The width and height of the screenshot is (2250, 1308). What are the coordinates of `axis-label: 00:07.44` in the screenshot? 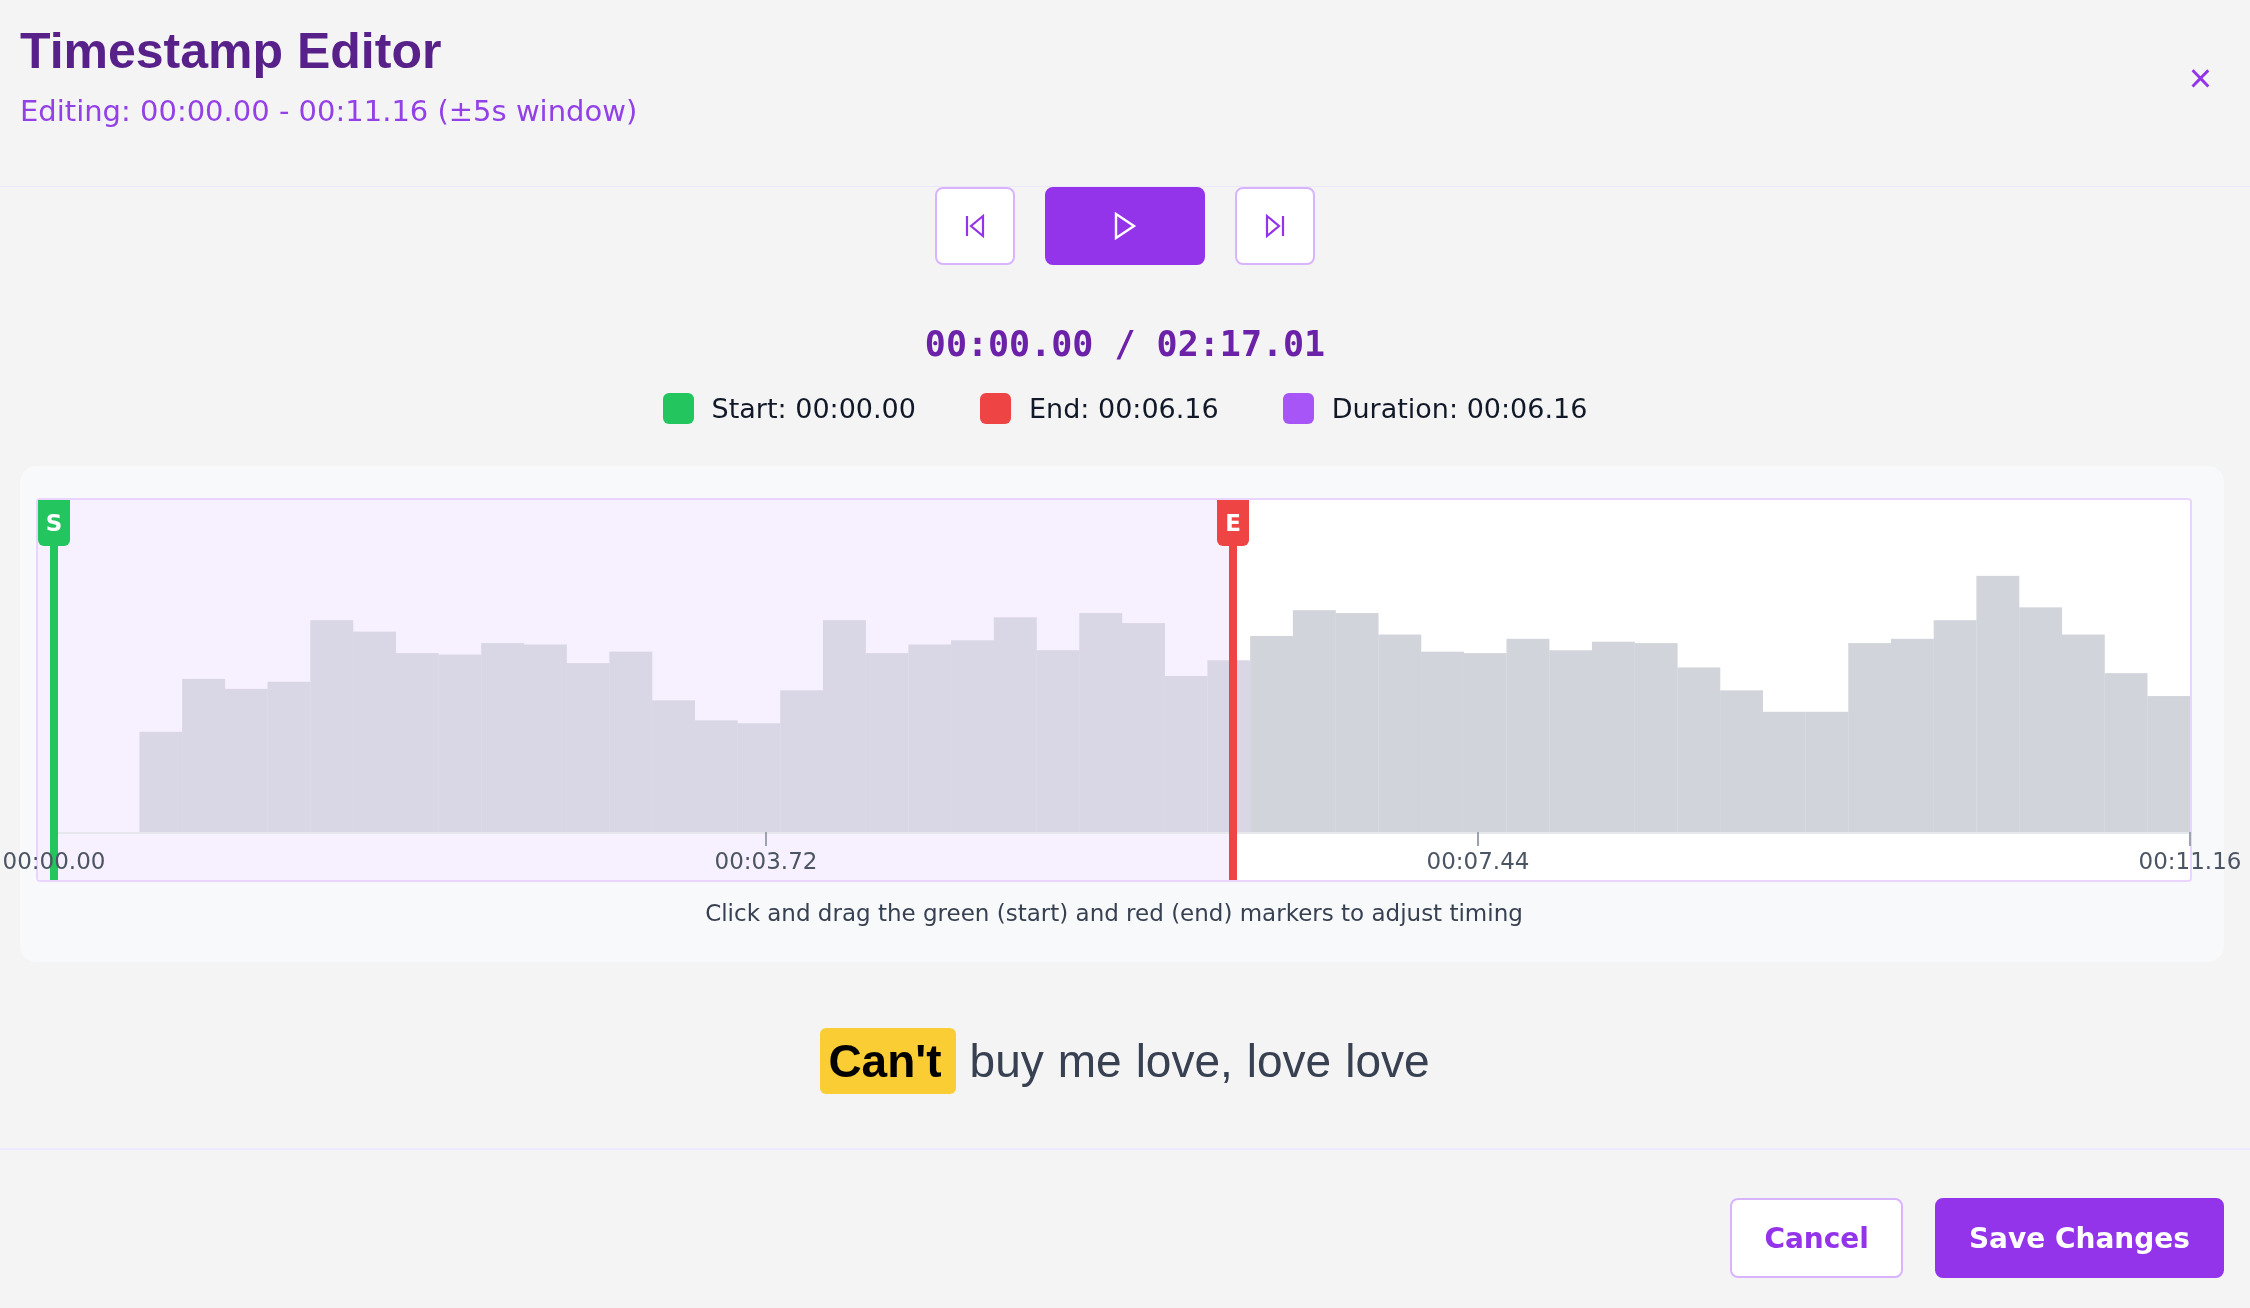 It's located at (1478, 861).